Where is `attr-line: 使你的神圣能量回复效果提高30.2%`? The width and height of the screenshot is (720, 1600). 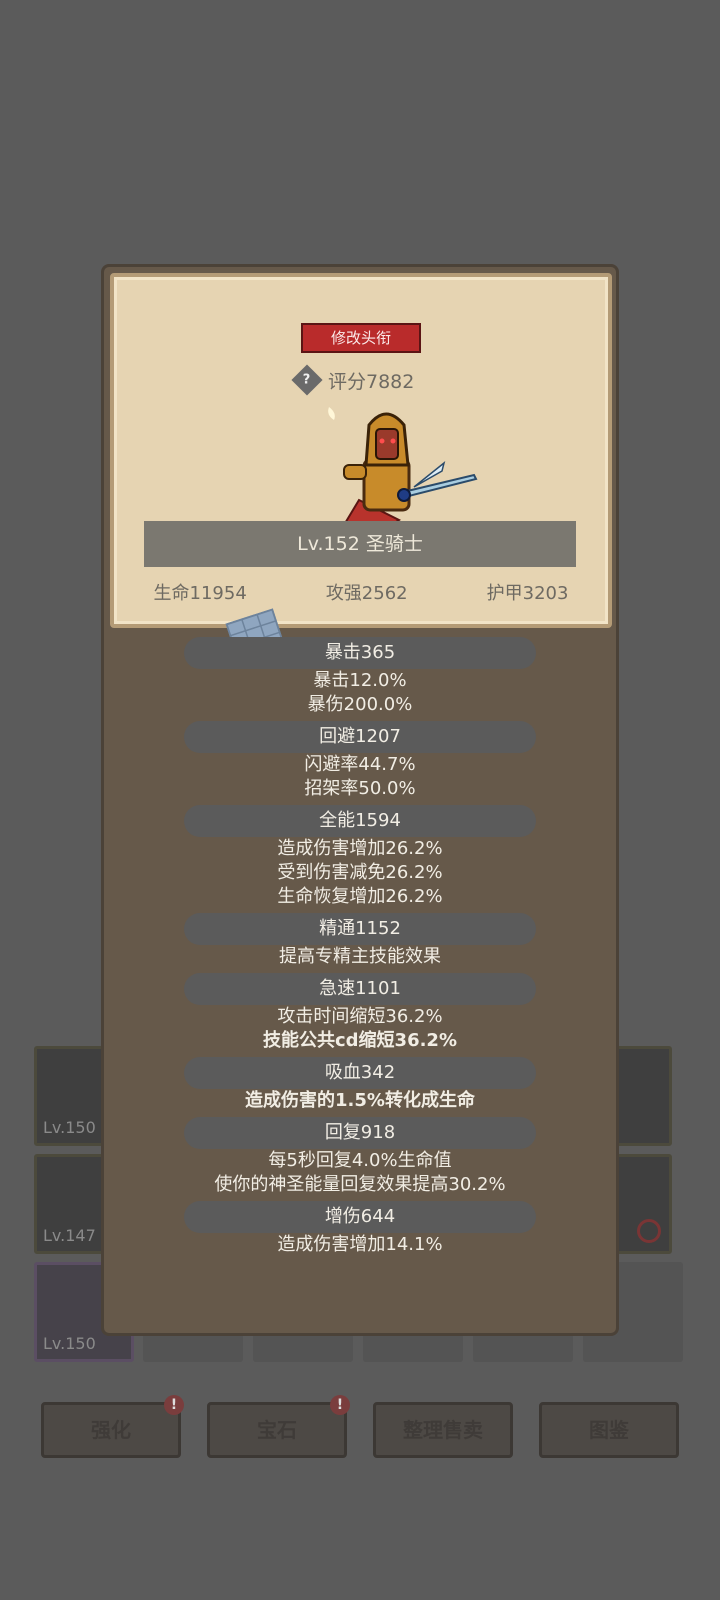 attr-line: 使你的神圣能量回复效果提高30.2% is located at coordinates (360, 1184).